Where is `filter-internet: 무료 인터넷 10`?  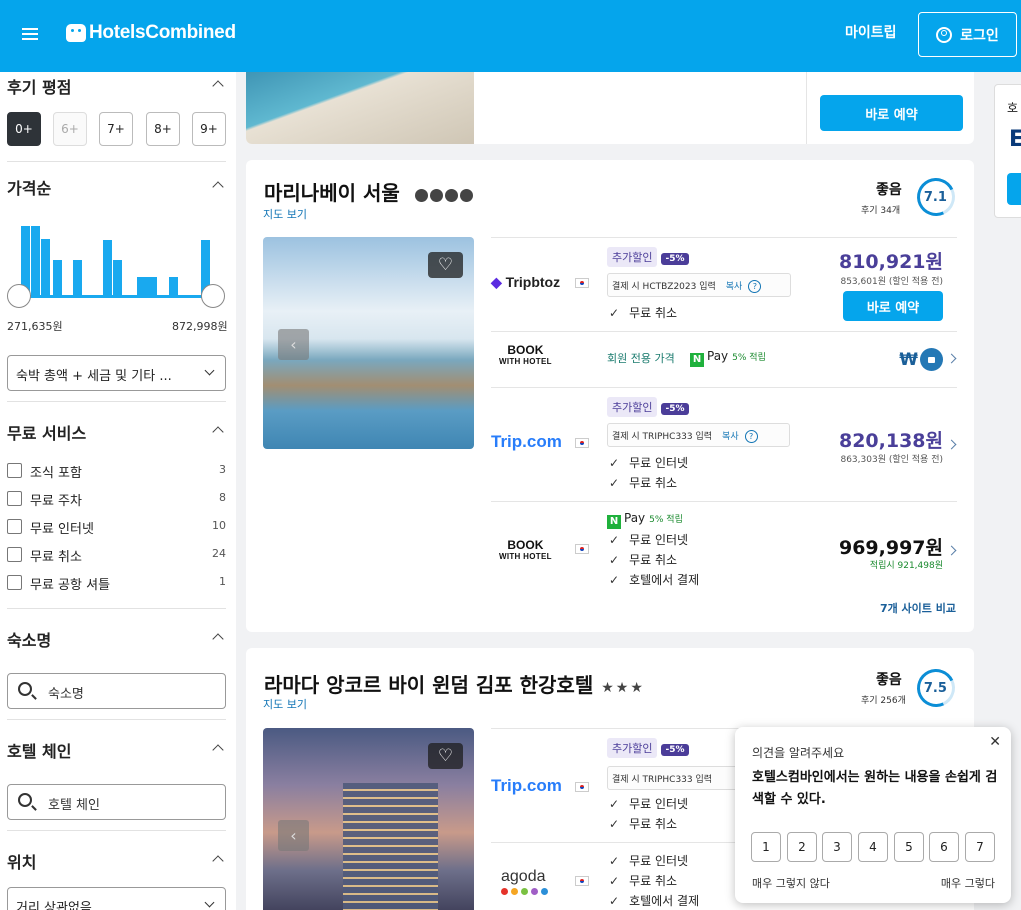 filter-internet: 무료 인터넷 10 is located at coordinates (116, 527).